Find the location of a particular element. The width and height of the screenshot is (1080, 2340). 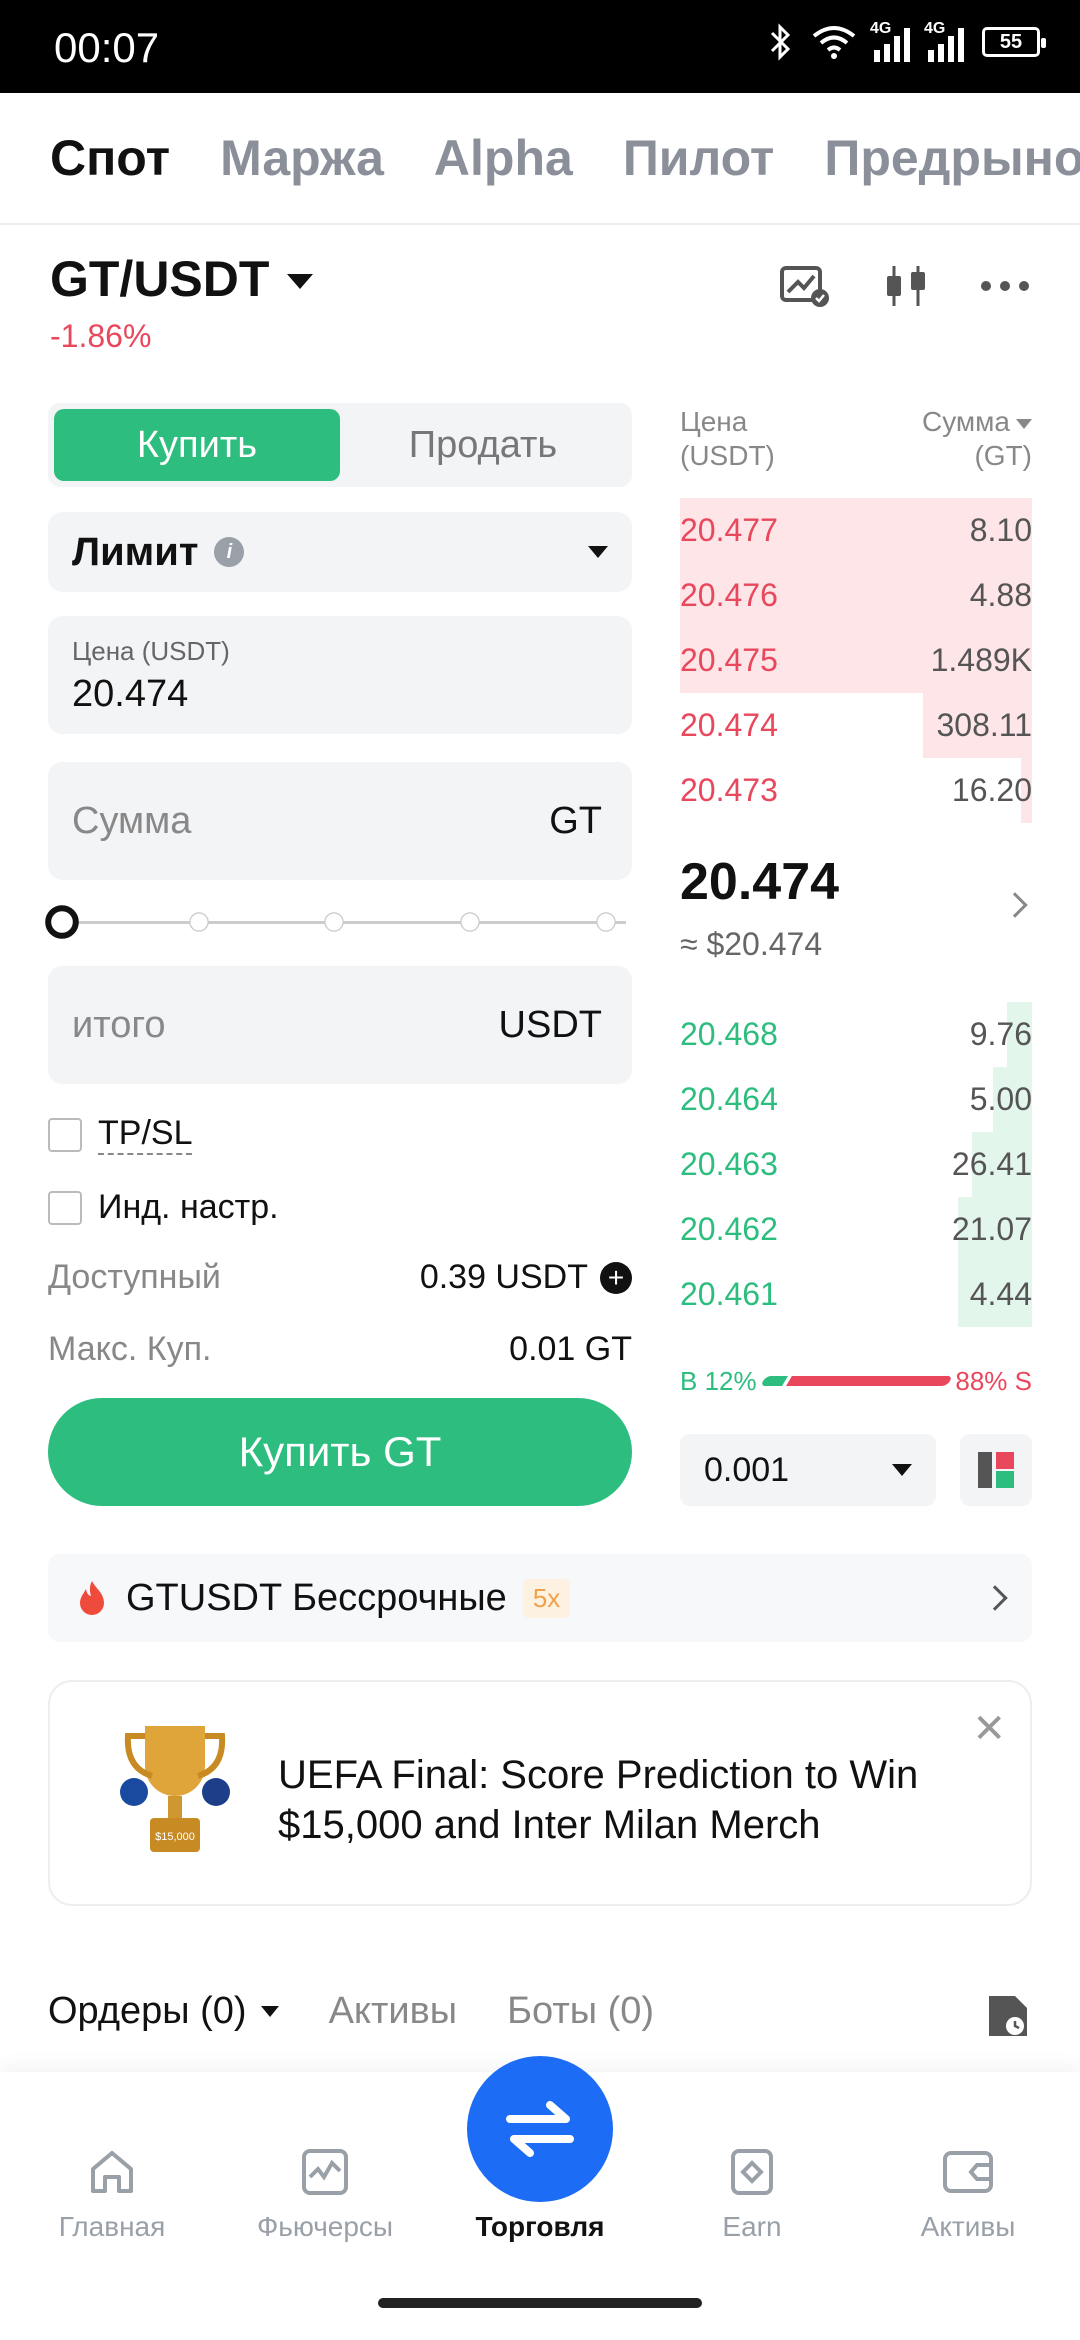

bid-row: 20.461 4.44 is located at coordinates (856, 1294).